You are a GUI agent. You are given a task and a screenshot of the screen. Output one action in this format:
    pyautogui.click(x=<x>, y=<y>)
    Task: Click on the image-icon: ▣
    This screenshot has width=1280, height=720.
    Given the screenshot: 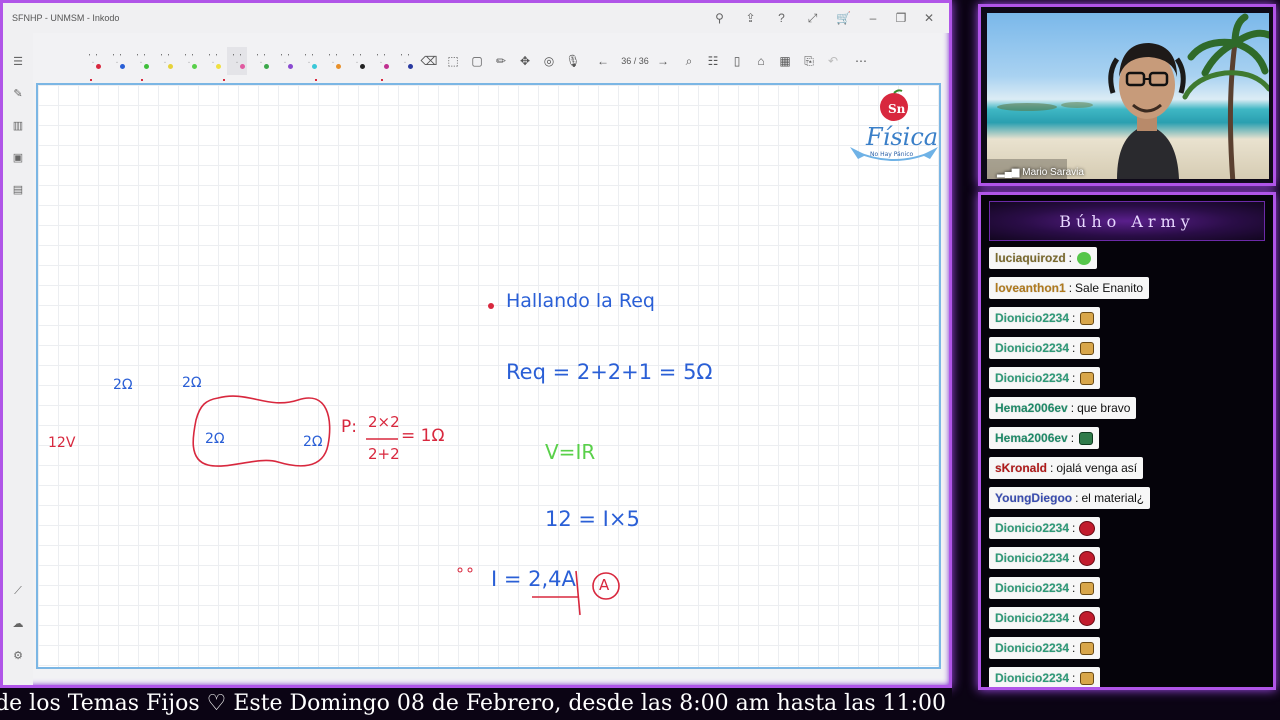 What is the action you would take?
    pyautogui.click(x=18, y=157)
    